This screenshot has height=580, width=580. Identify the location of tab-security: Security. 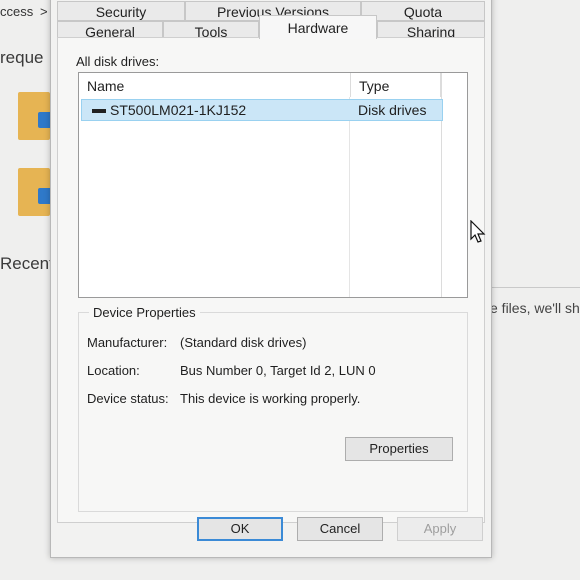
(121, 11).